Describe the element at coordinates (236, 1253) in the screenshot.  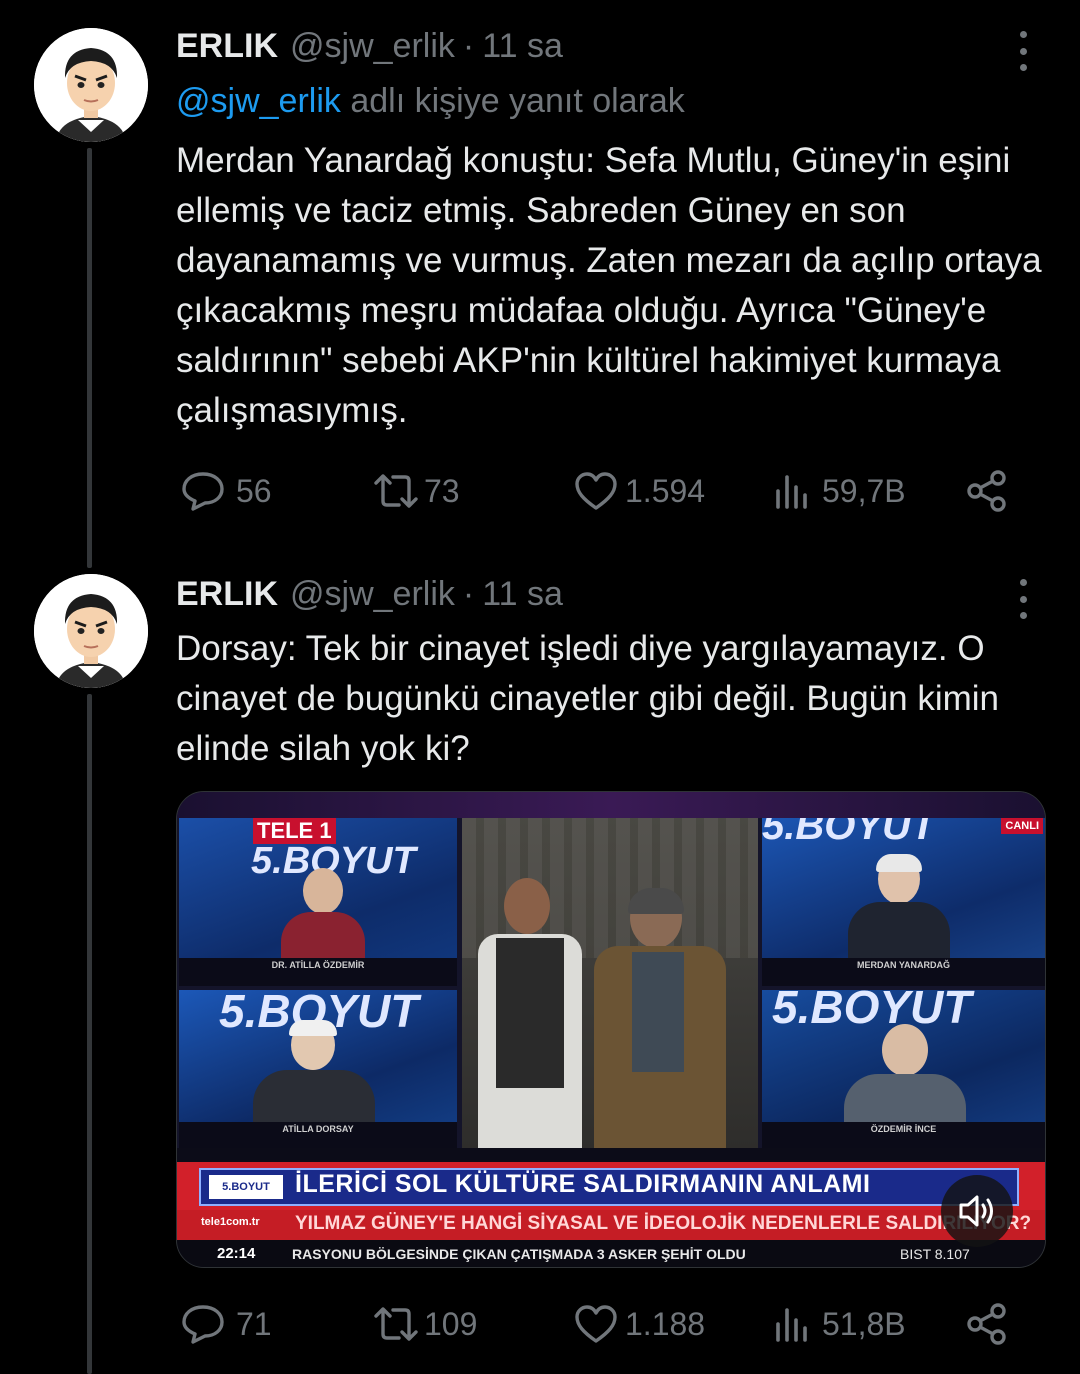
I see `ticker-clock: 22:14` at that location.